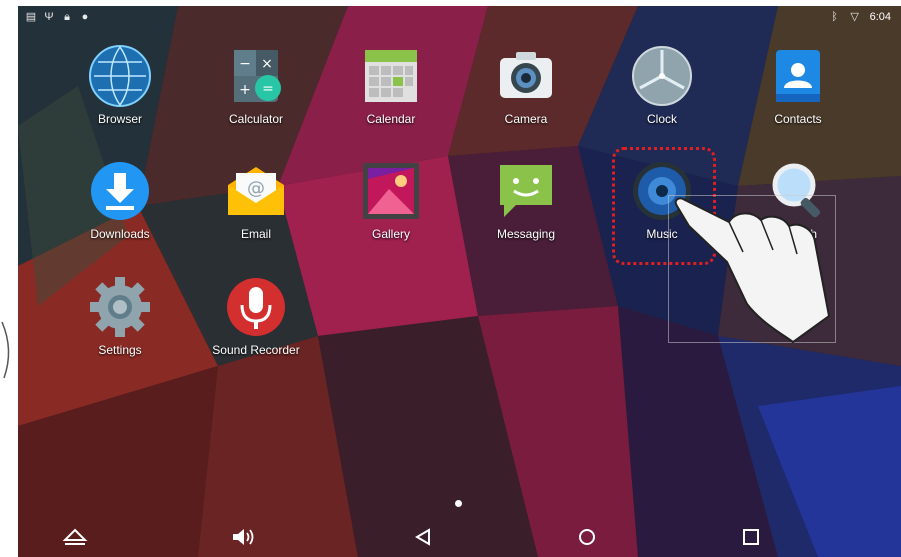  I want to click on wifi-icon: ▽, so click(854, 16).